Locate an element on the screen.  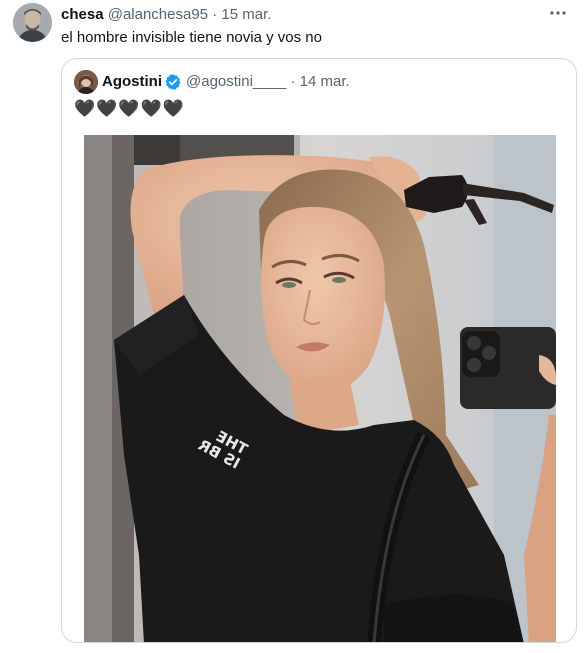
more-options-button is located at coordinates (558, 13).